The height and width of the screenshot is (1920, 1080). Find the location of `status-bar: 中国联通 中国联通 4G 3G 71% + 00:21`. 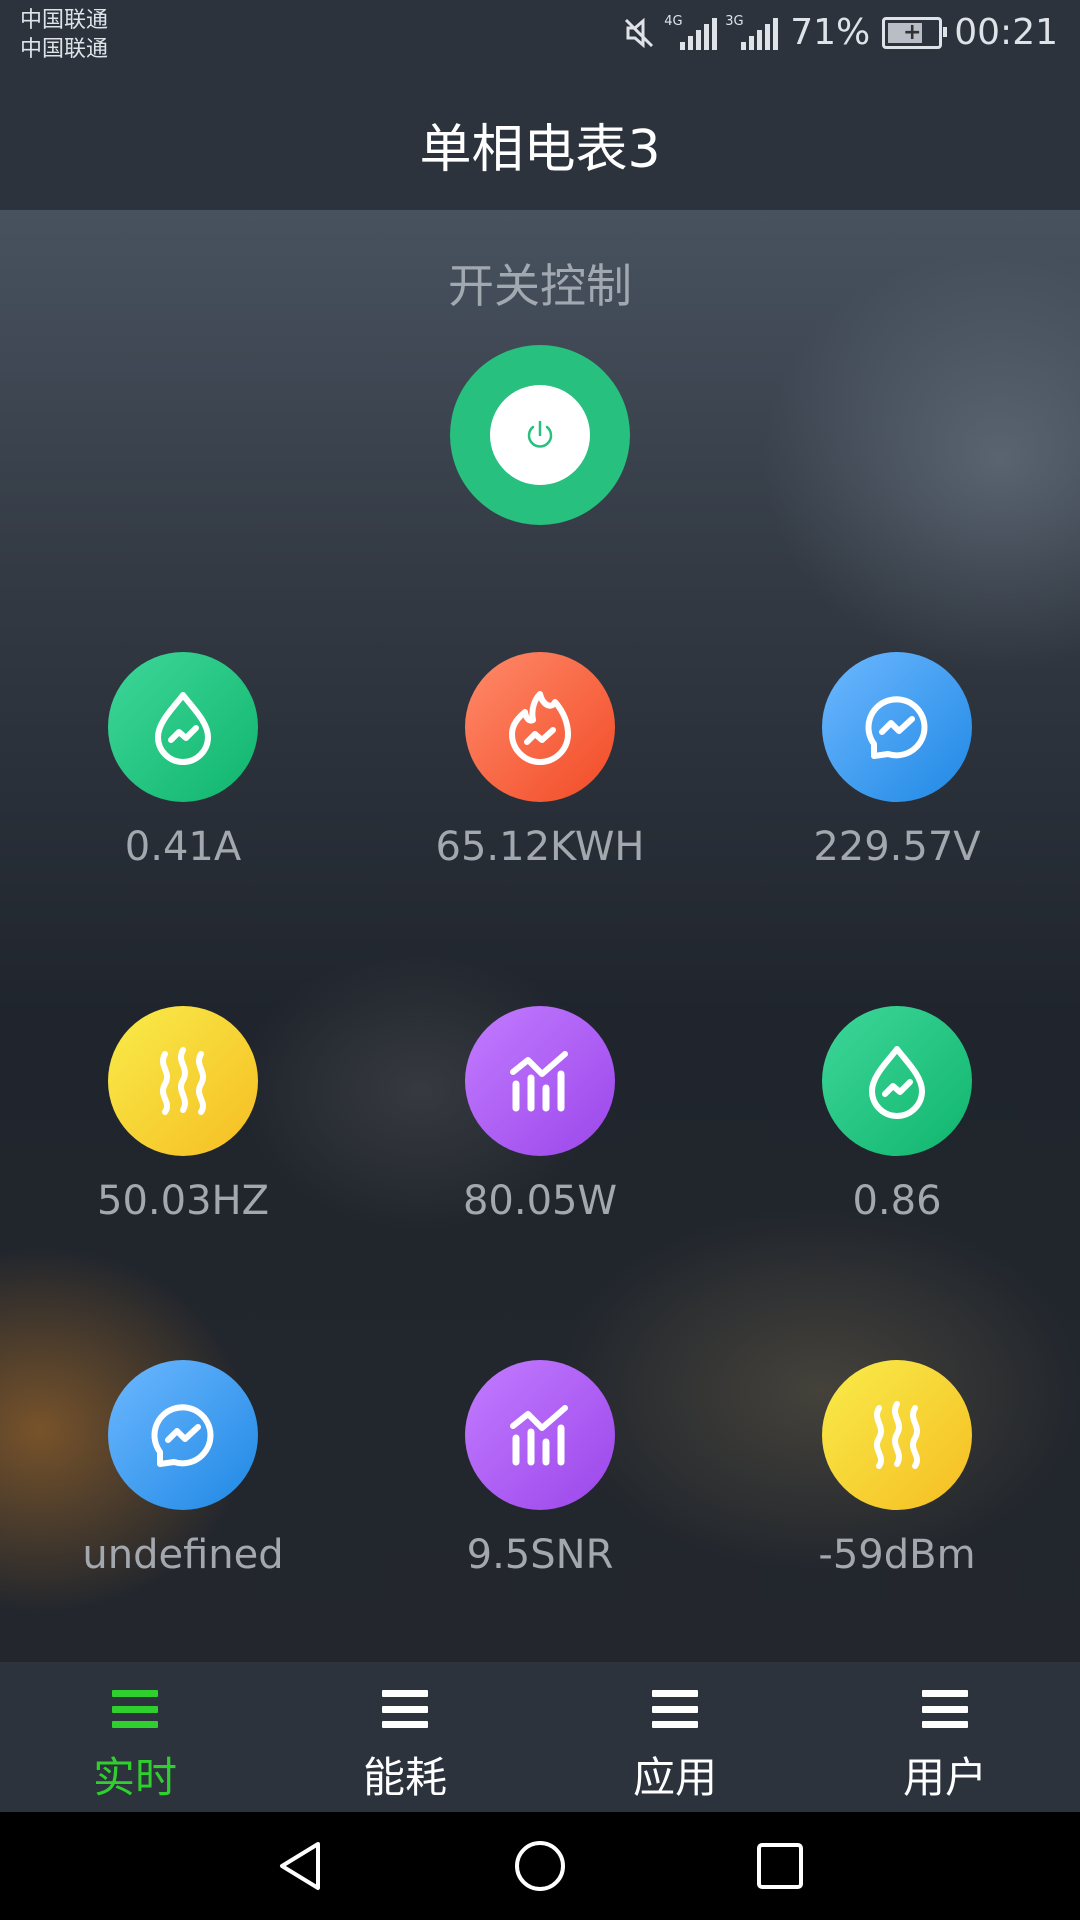

status-bar: 中国联通 中国联通 4G 3G 71% + 00:21 is located at coordinates (540, 39).